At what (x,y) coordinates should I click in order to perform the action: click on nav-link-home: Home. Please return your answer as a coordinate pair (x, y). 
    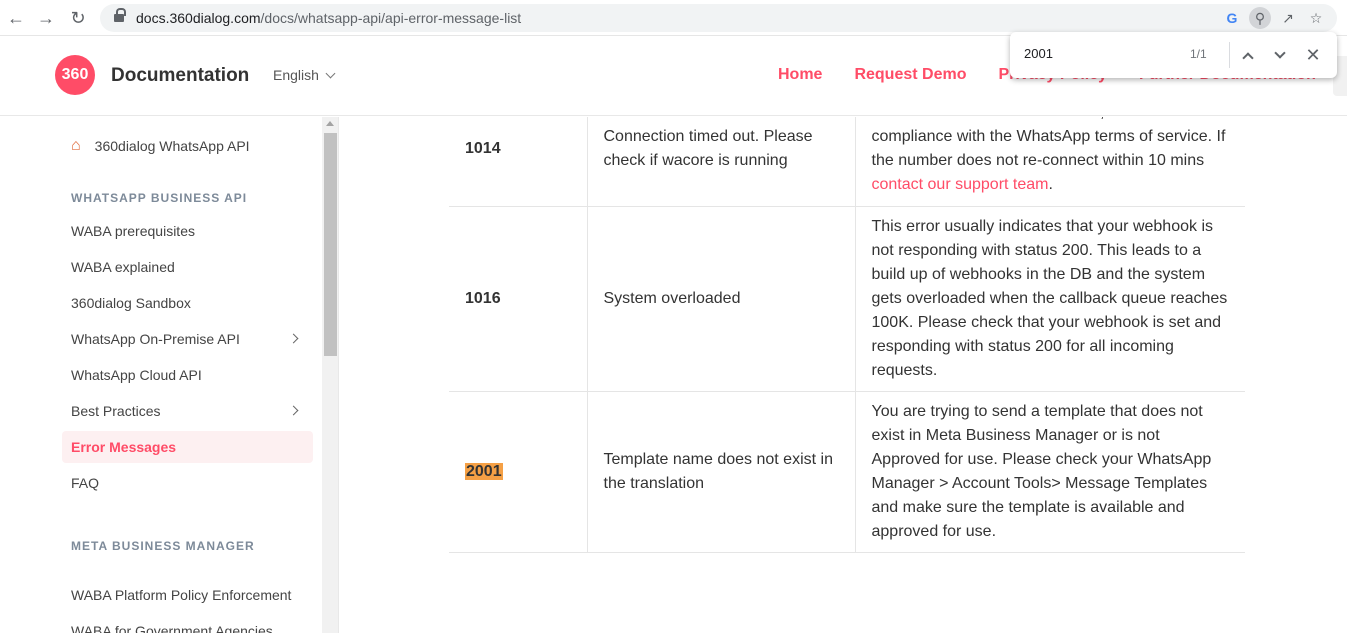
    Looking at the image, I should click on (800, 75).